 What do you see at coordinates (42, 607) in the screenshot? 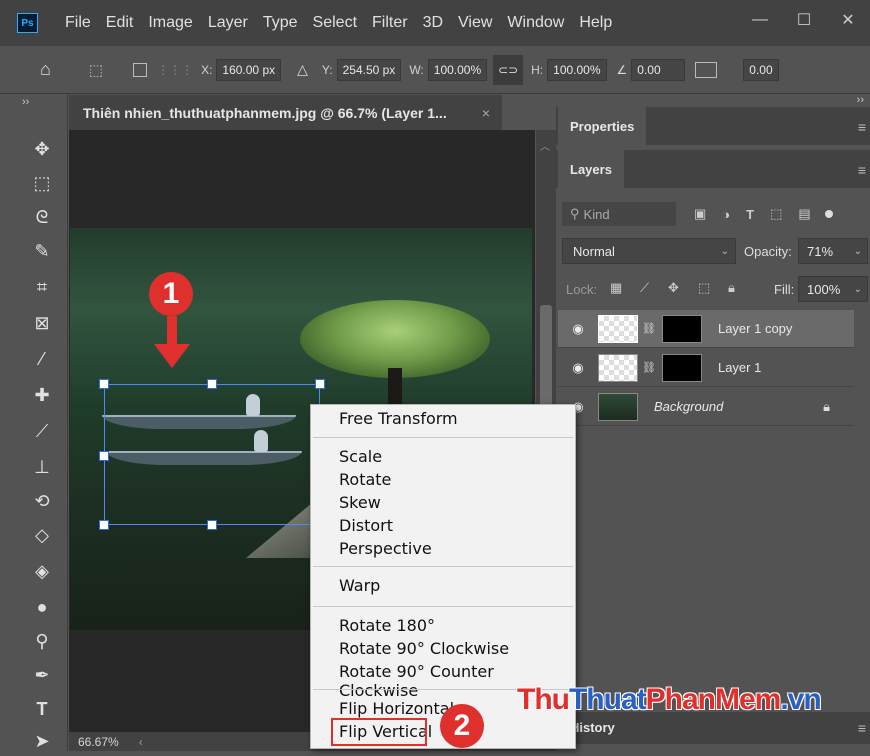
I see `blur-tool-icon: ●` at bounding box center [42, 607].